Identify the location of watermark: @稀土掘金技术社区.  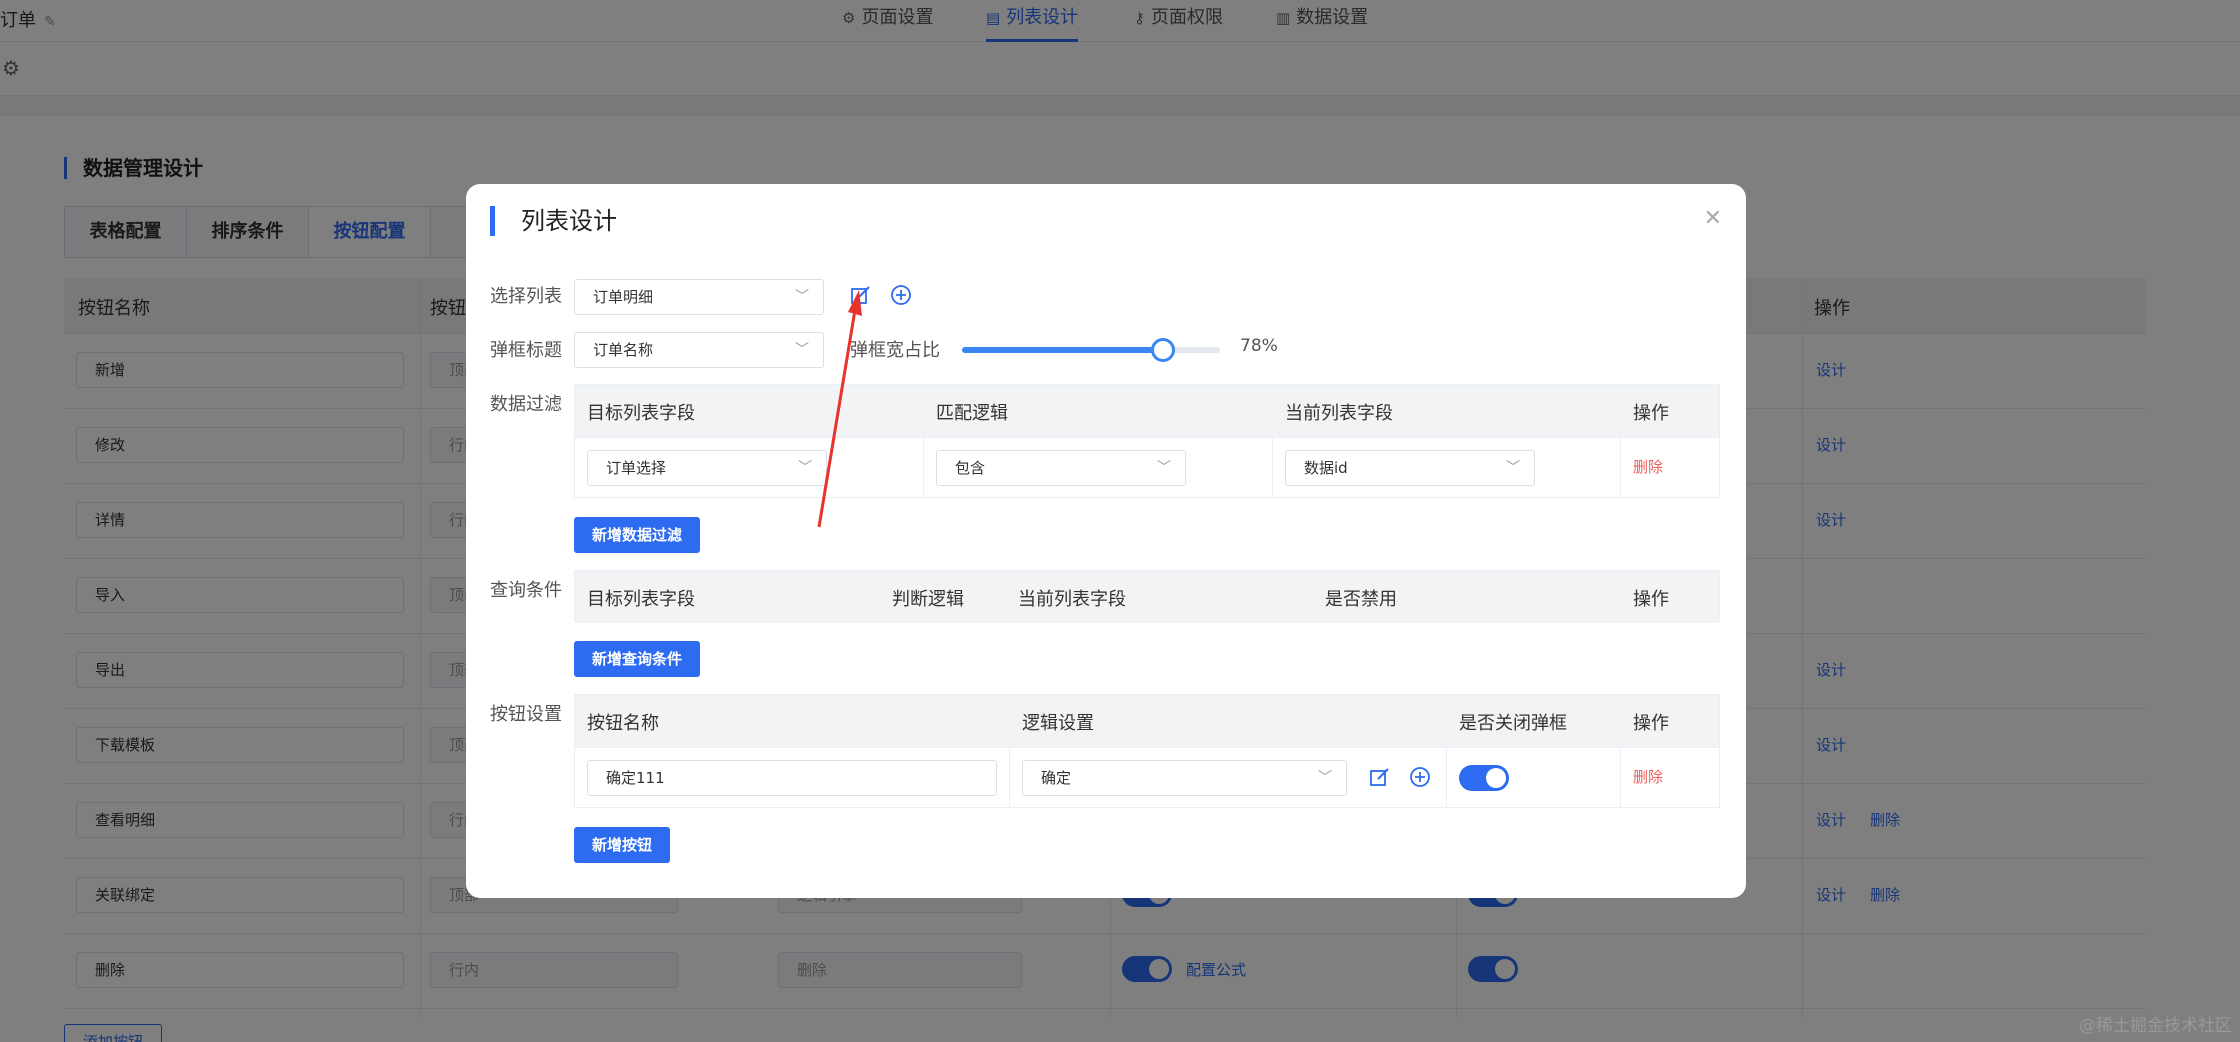
(2155, 1026).